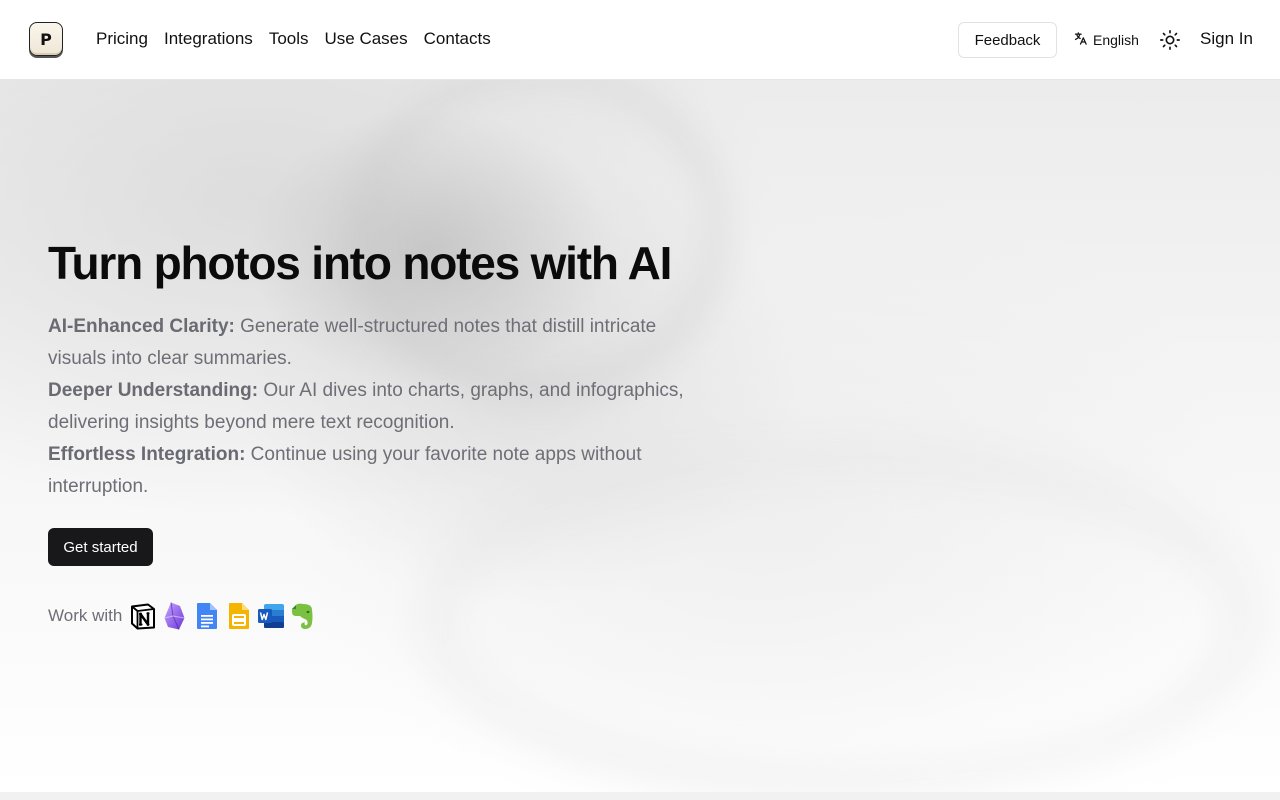 This screenshot has height=800, width=1280. I want to click on microsoft-word-icon, so click(271, 616).